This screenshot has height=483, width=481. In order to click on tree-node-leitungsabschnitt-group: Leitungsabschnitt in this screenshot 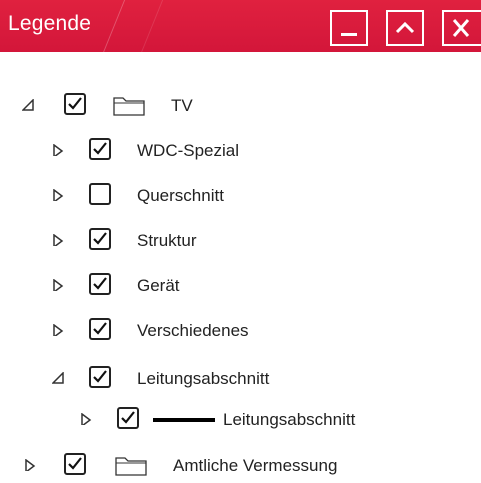, I will do `click(240, 378)`.